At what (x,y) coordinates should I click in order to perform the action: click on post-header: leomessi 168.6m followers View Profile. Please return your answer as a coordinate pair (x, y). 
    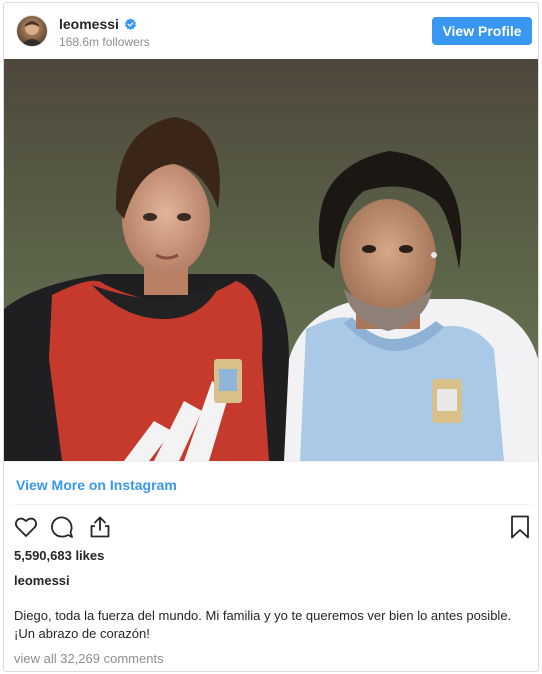
    Looking at the image, I should click on (271, 31).